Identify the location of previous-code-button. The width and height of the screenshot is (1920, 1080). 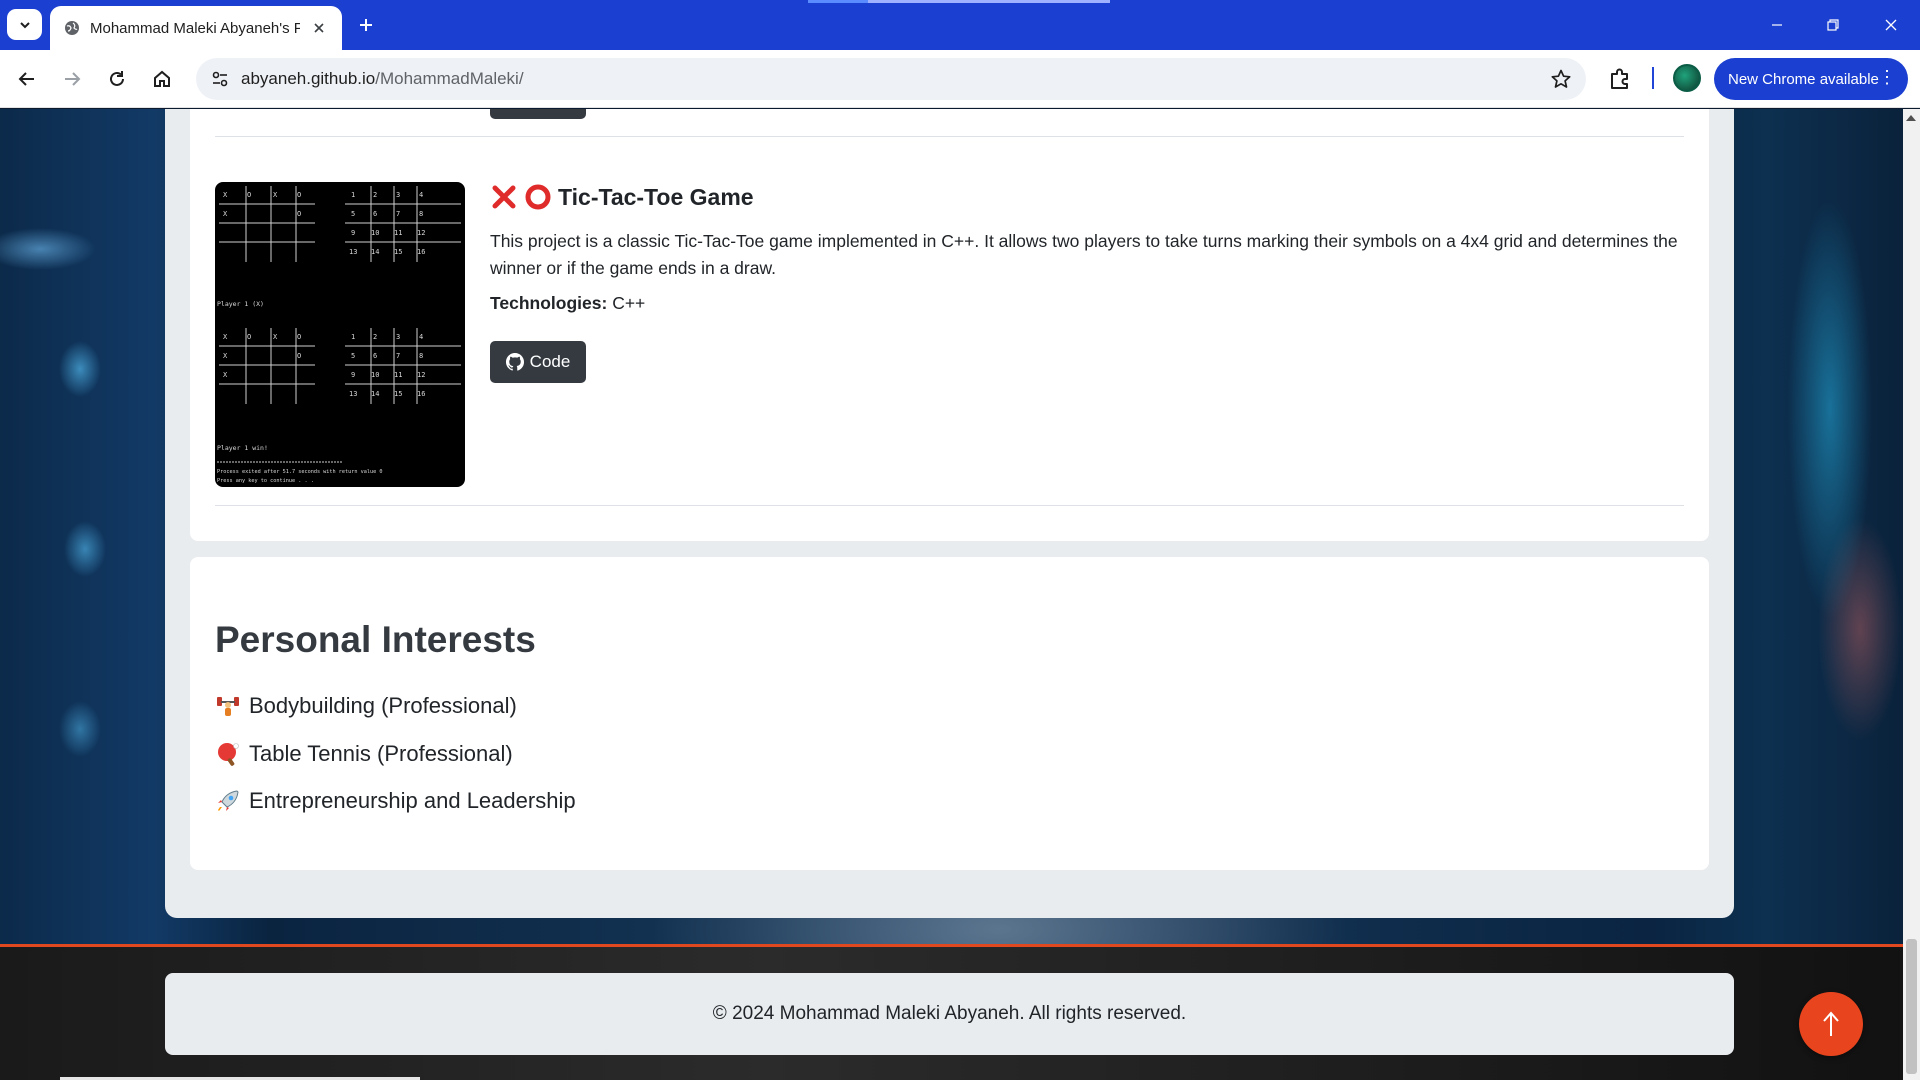
(538, 114).